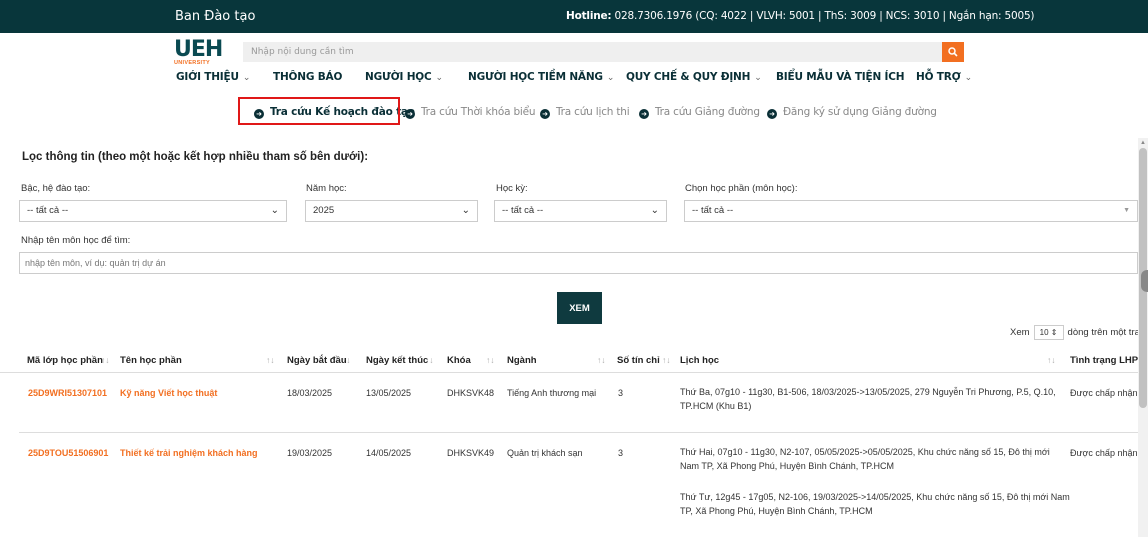 Image resolution: width=1148 pixels, height=537 pixels. I want to click on col-header-cohort: Khóa, so click(459, 360).